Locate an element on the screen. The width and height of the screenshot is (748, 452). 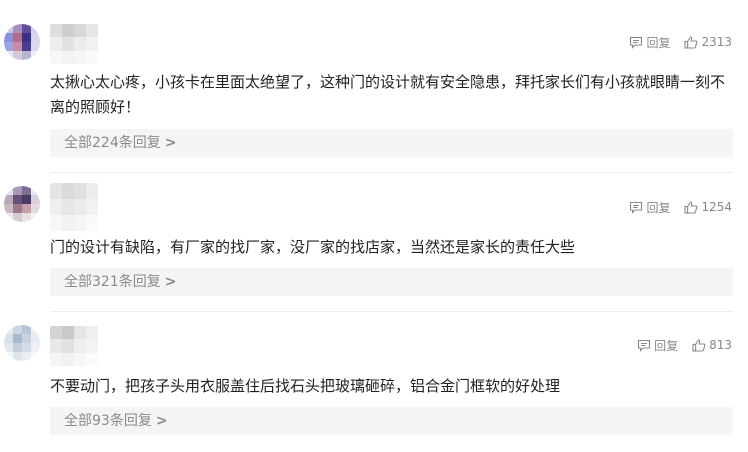
comment-actions: 回复 2313 is located at coordinates (680, 42).